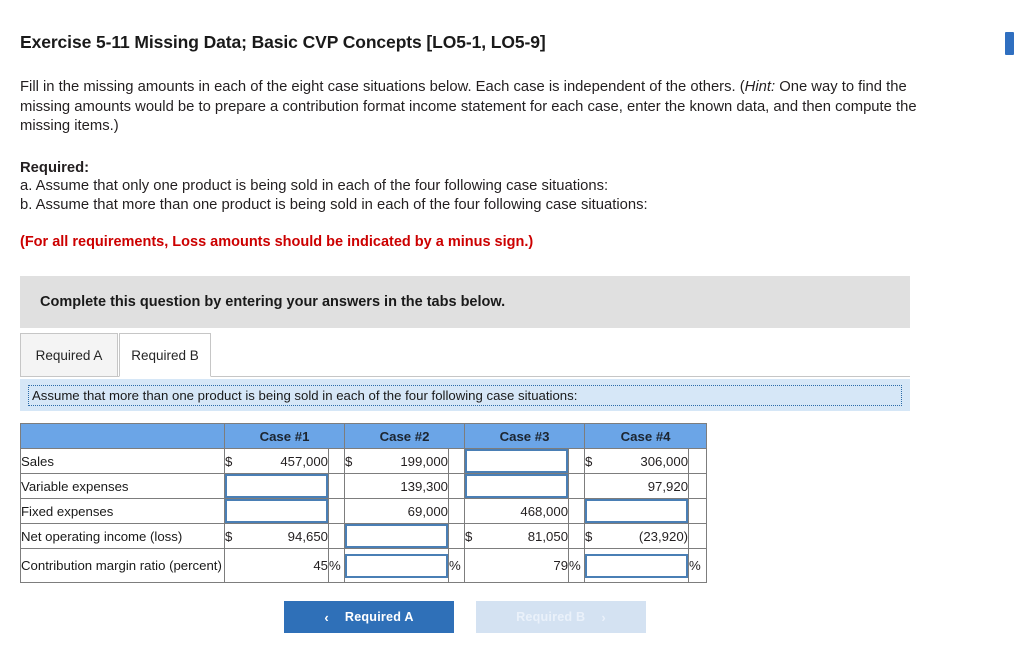 This screenshot has height=658, width=1016. I want to click on cvp-table-head: Case #1 Case #2 Case #3 Case #4, so click(364, 436).